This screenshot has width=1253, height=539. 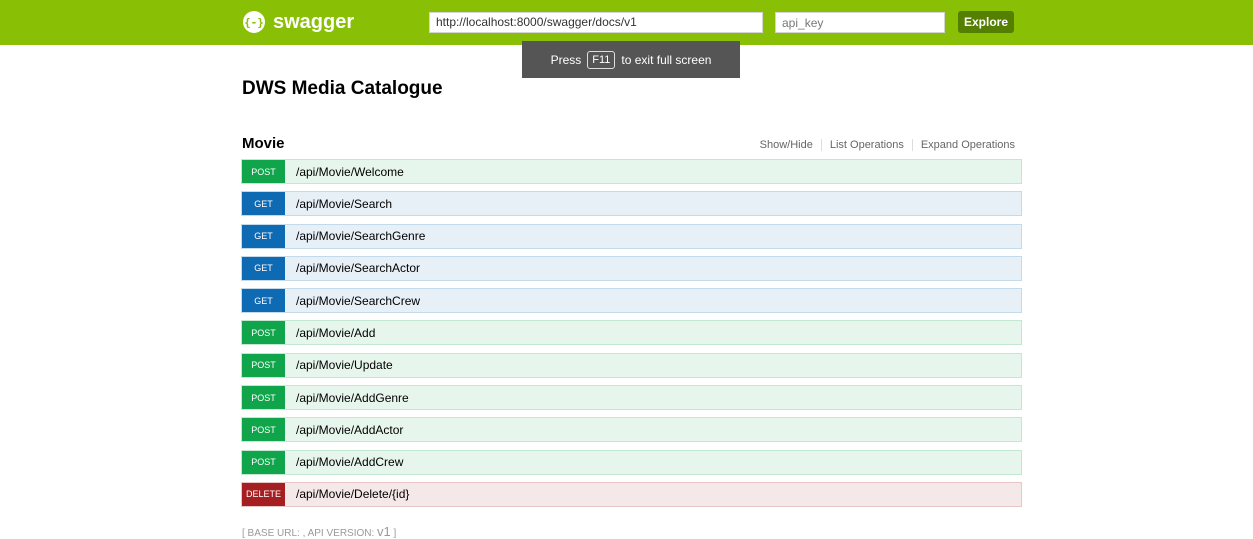 What do you see at coordinates (787, 145) in the screenshot?
I see `show-hide-link: Show/Hide` at bounding box center [787, 145].